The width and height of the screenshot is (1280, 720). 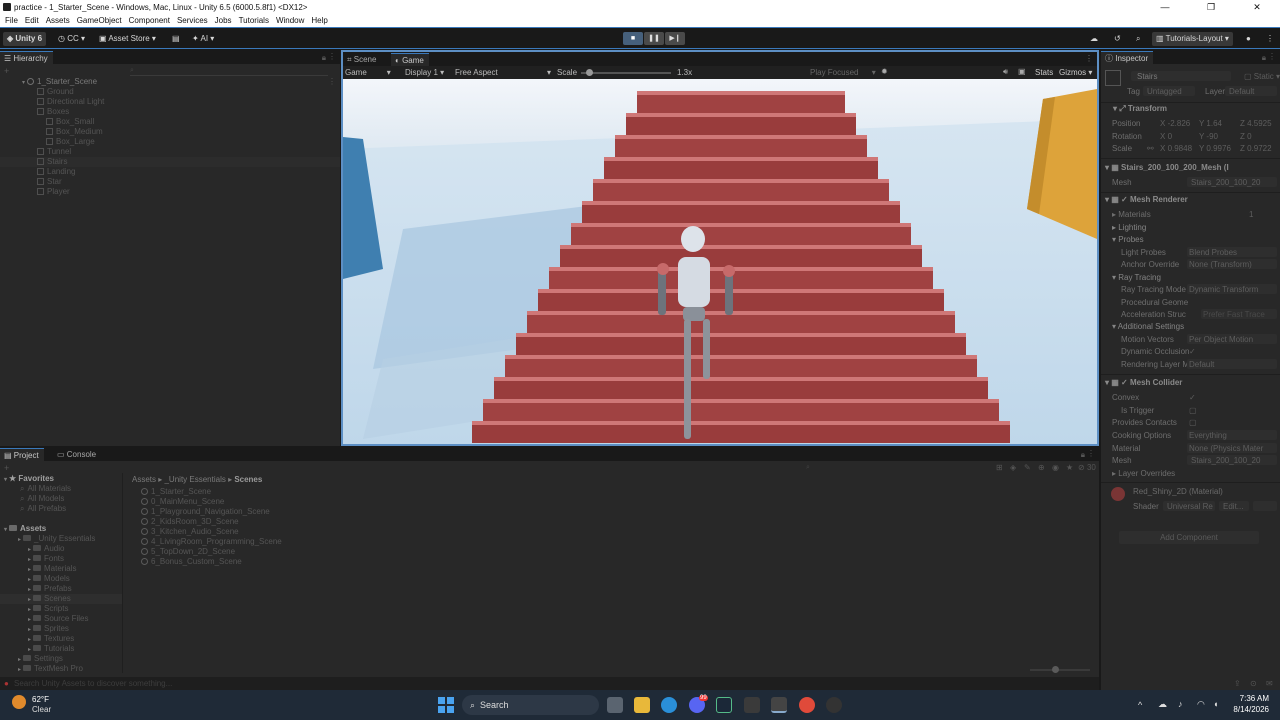 I want to click on tab-scene: ⌗ Scene, so click(x=362, y=59).